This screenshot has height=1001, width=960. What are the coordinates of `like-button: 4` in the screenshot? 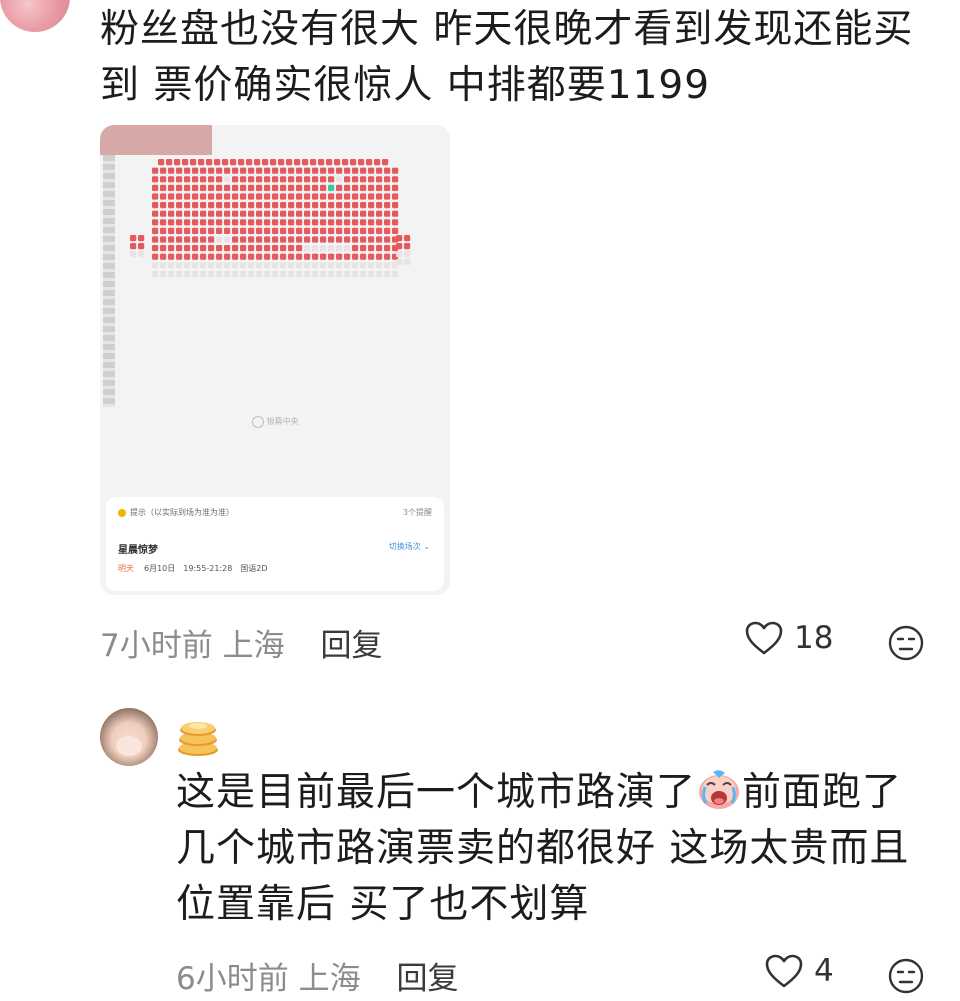 It's located at (799, 971).